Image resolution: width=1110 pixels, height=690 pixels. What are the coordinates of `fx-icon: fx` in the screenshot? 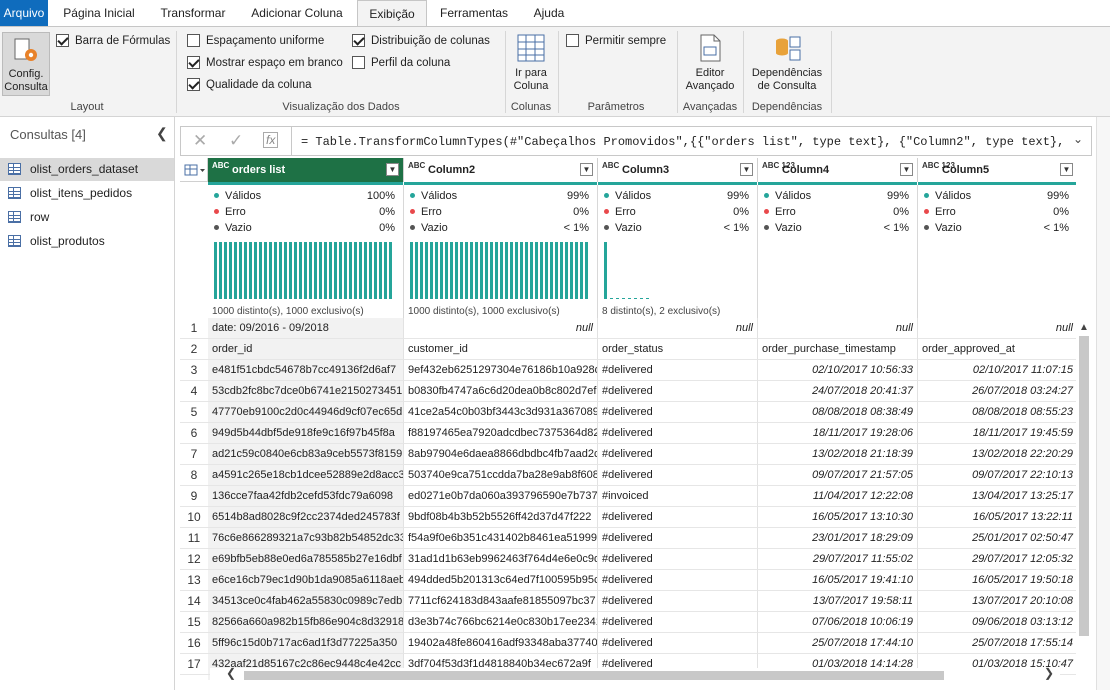 It's located at (271, 140).